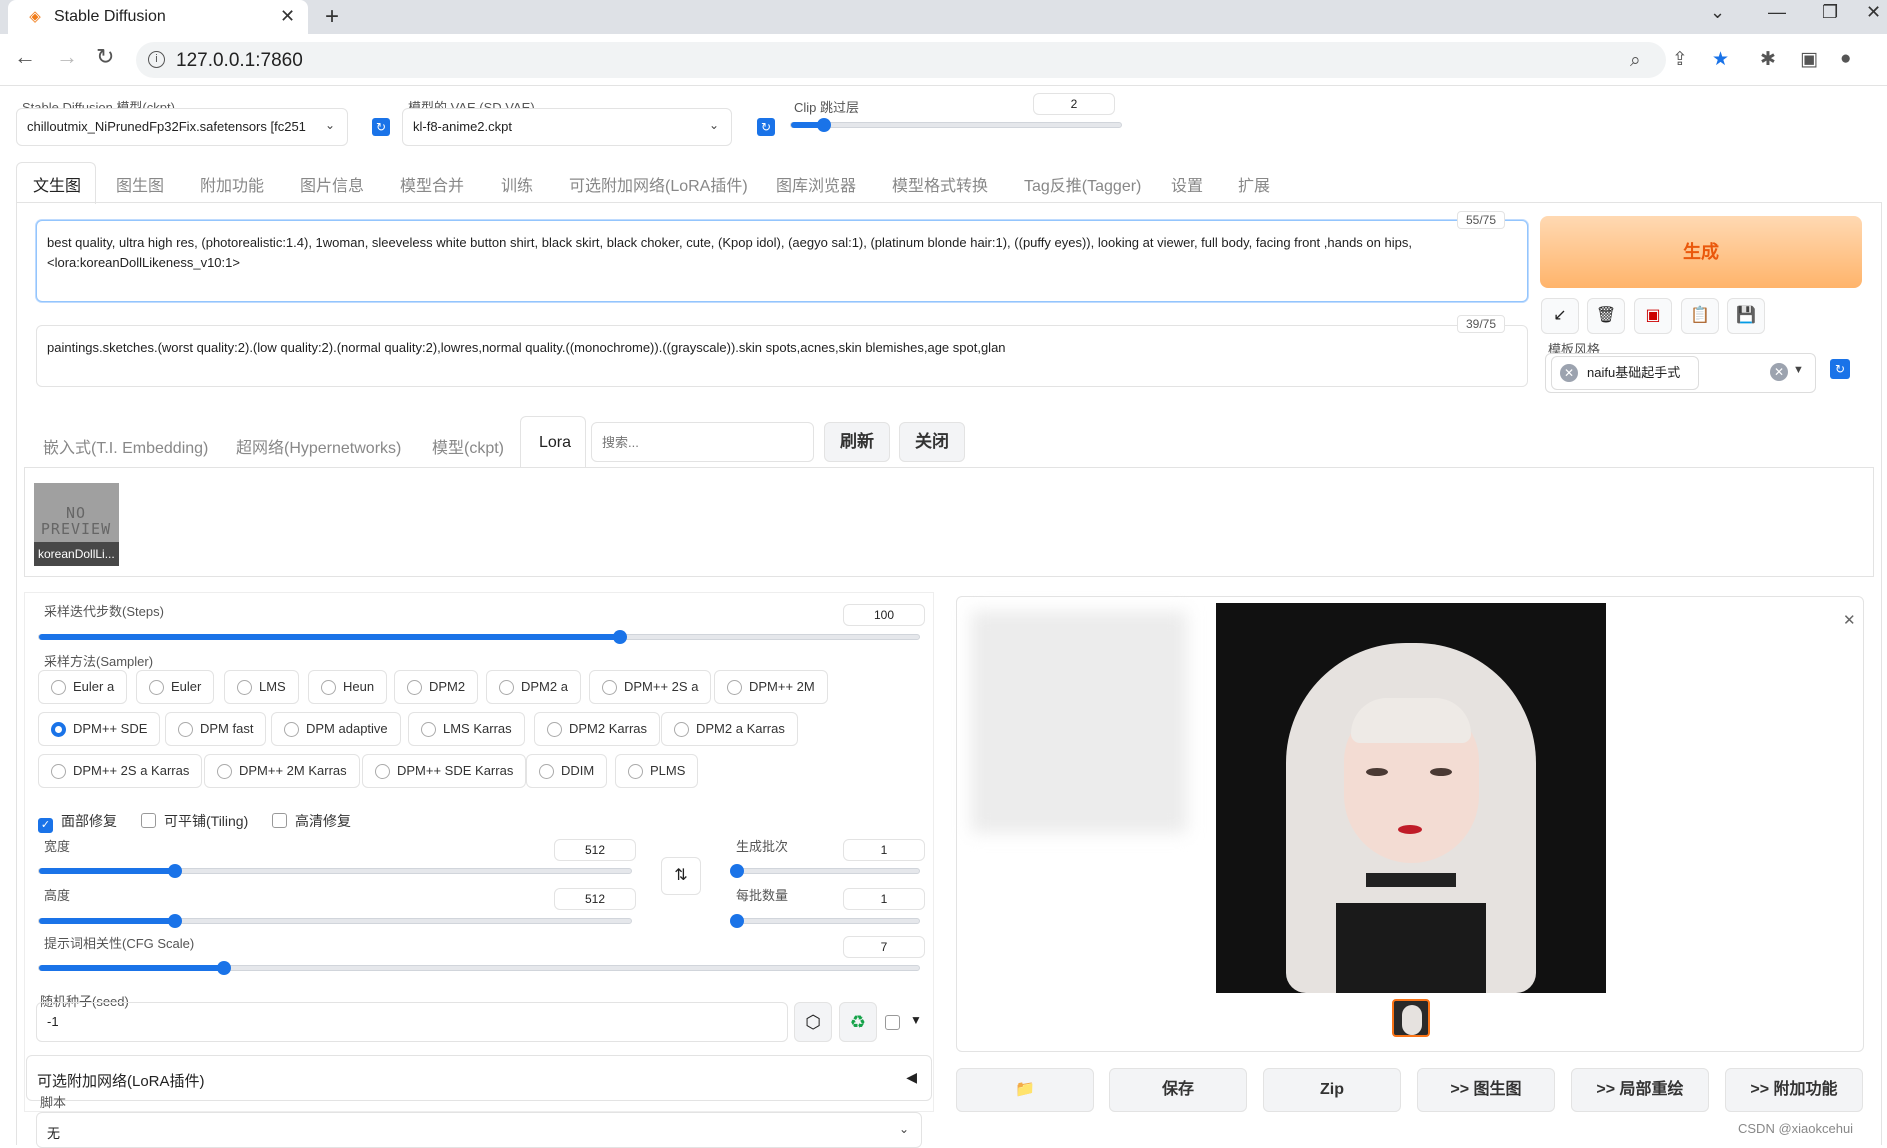  What do you see at coordinates (1680, 59) in the screenshot?
I see `share-icon: ⇪` at bounding box center [1680, 59].